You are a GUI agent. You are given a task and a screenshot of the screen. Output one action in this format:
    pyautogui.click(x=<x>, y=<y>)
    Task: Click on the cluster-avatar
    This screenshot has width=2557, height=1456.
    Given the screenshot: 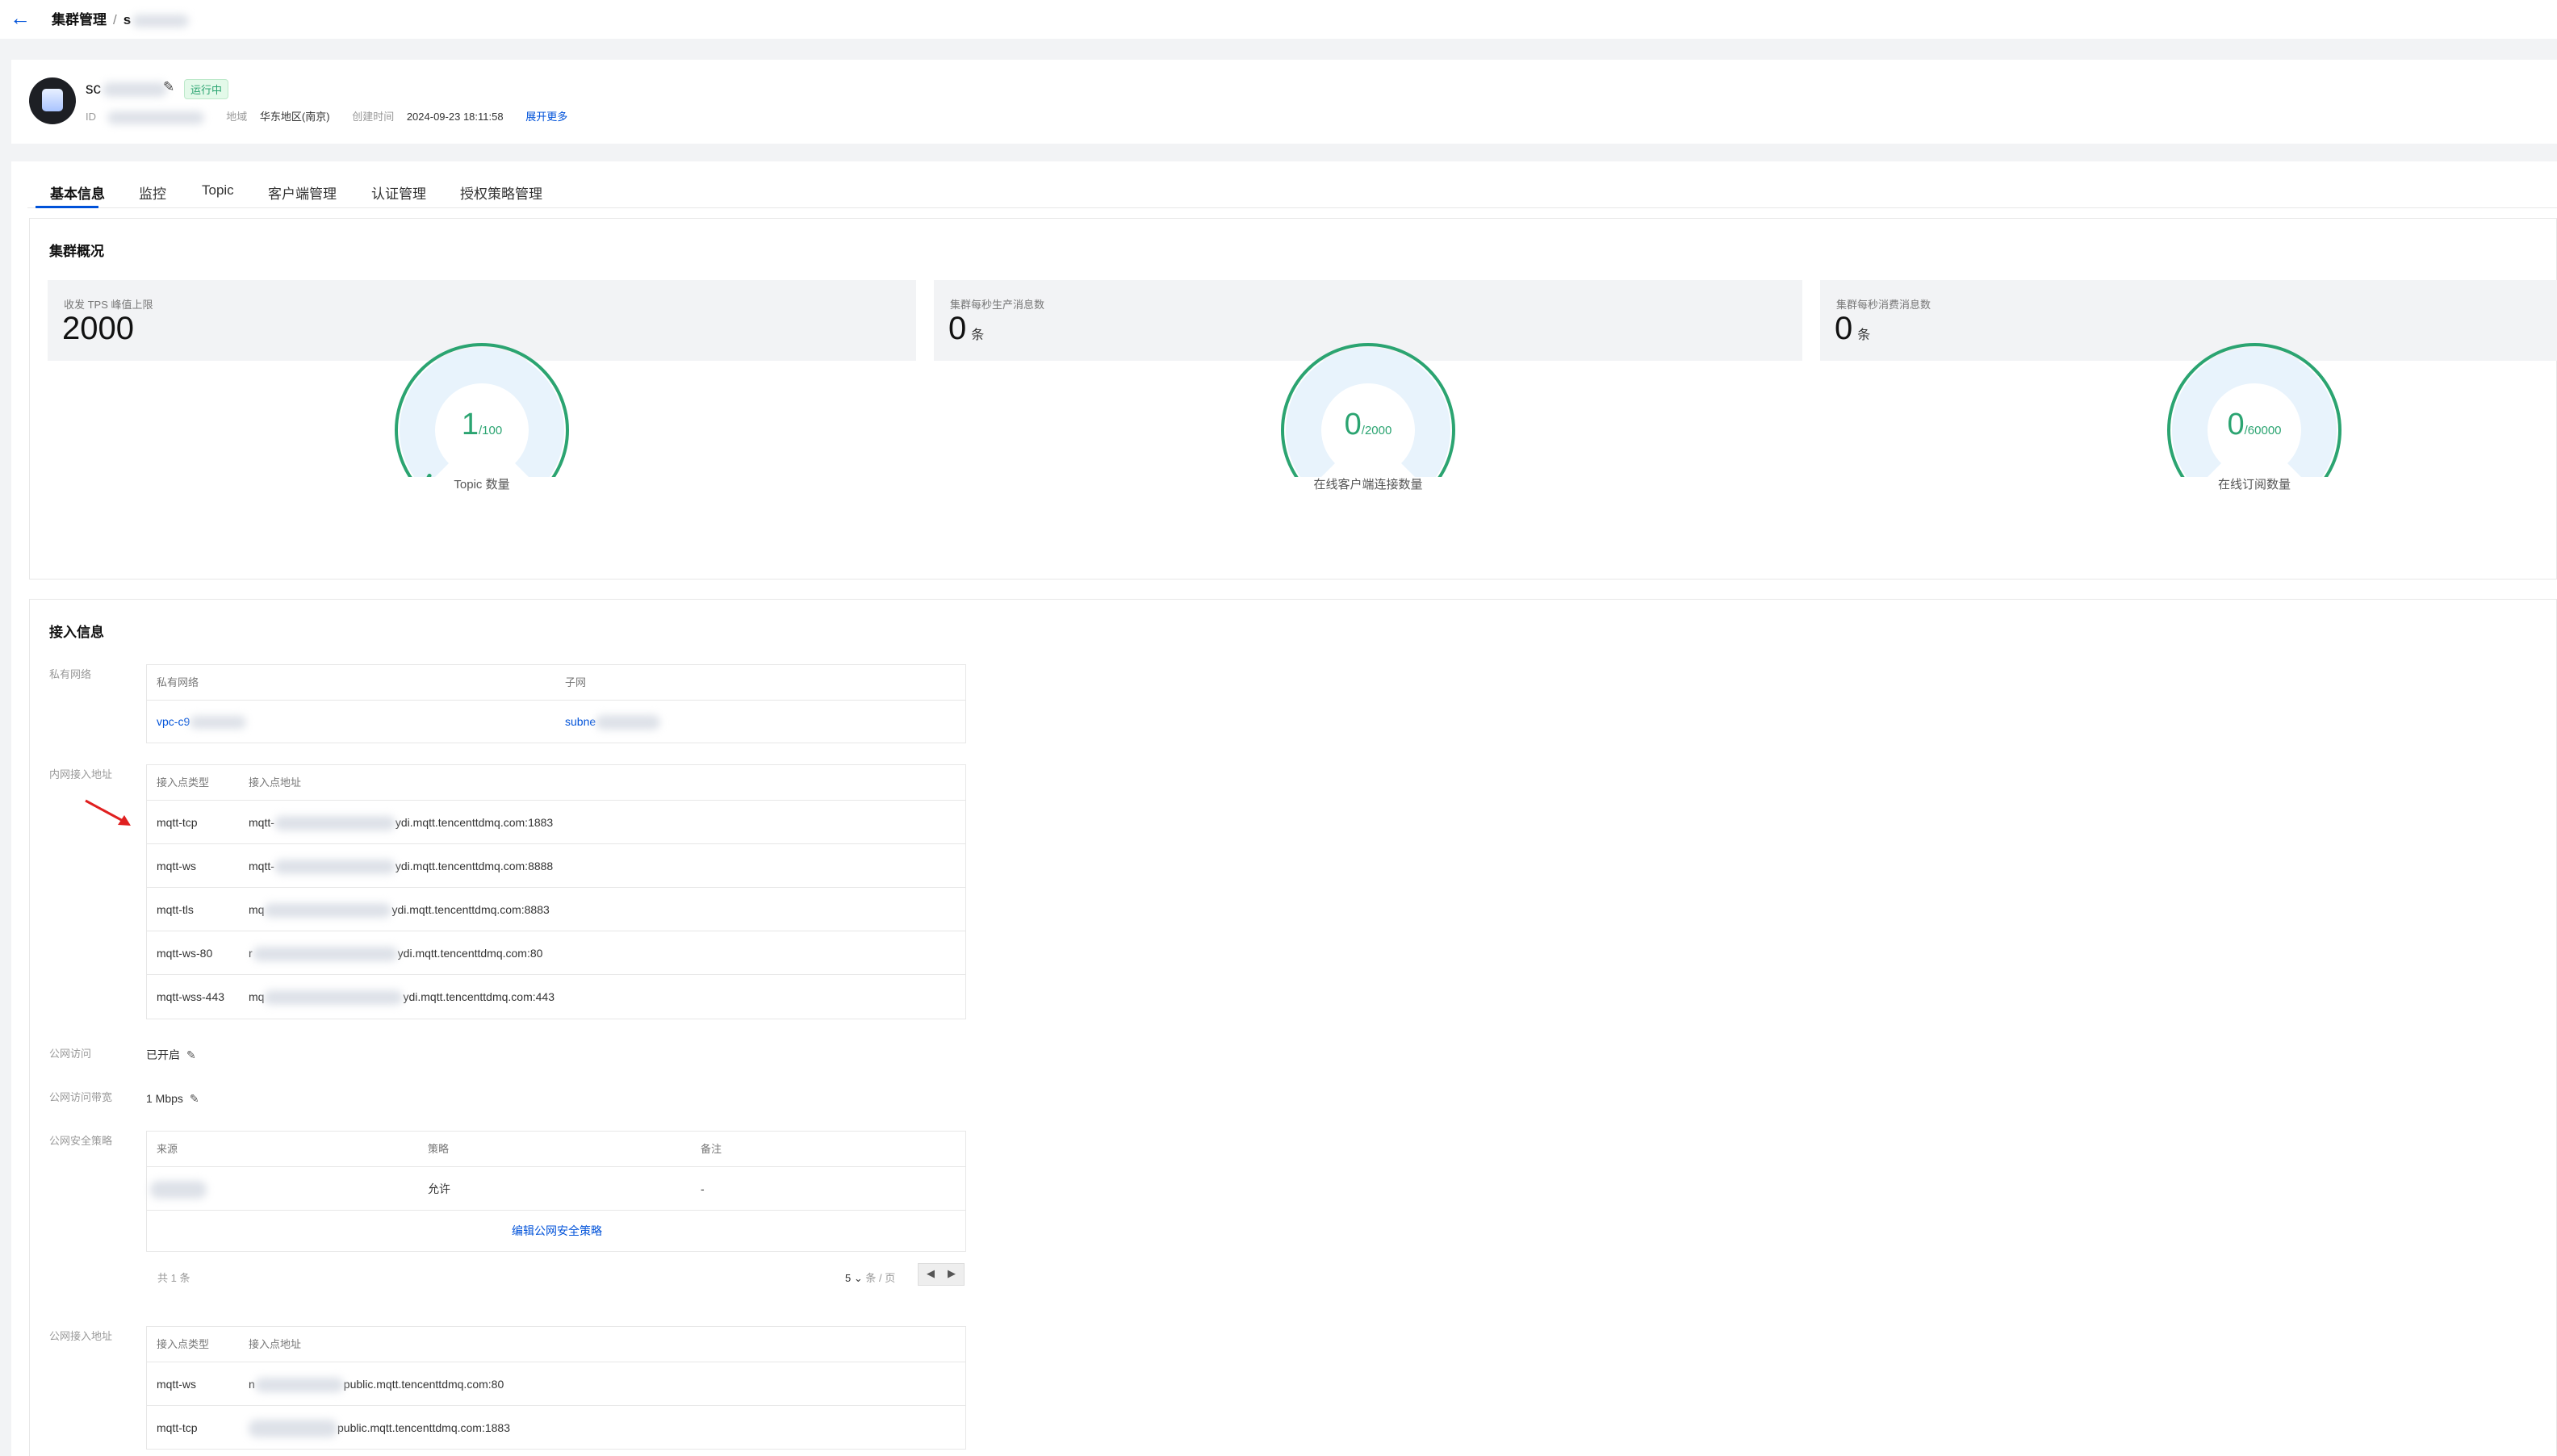 What is the action you would take?
    pyautogui.click(x=52, y=100)
    